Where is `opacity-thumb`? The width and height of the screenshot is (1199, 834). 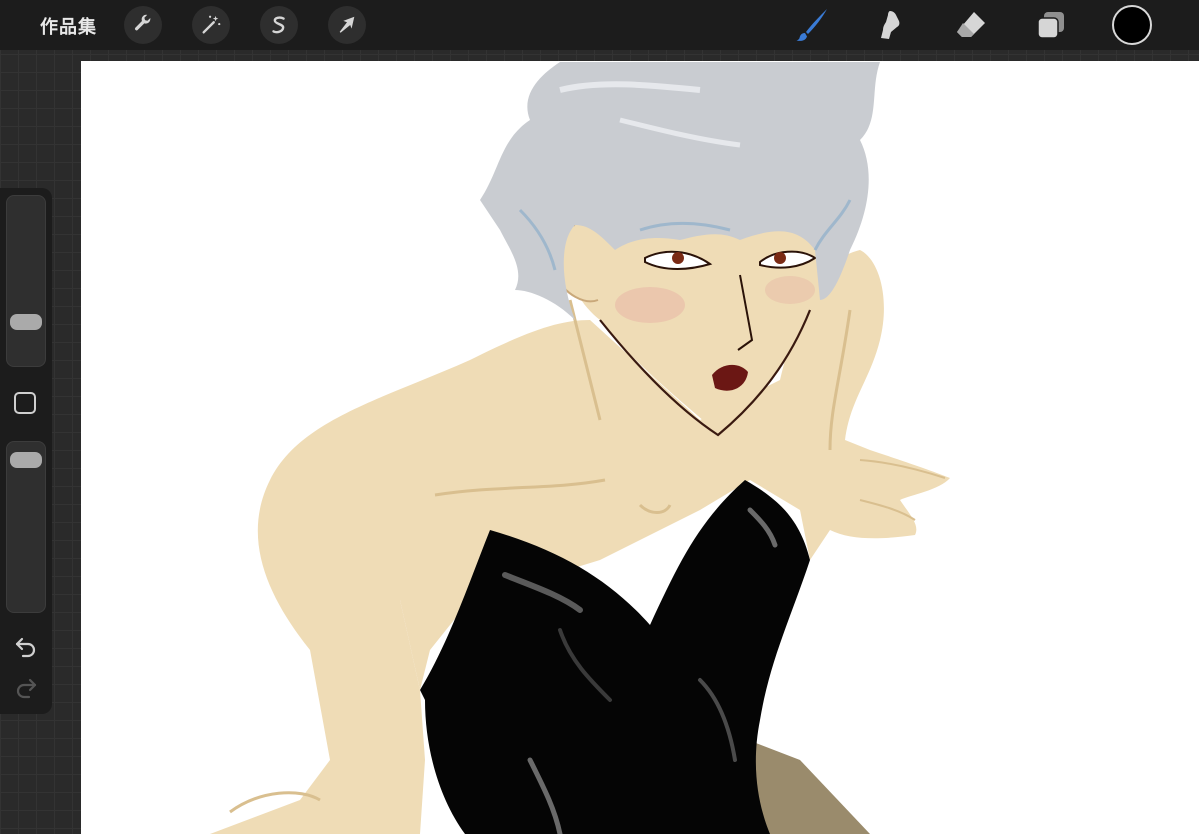 opacity-thumb is located at coordinates (26, 460).